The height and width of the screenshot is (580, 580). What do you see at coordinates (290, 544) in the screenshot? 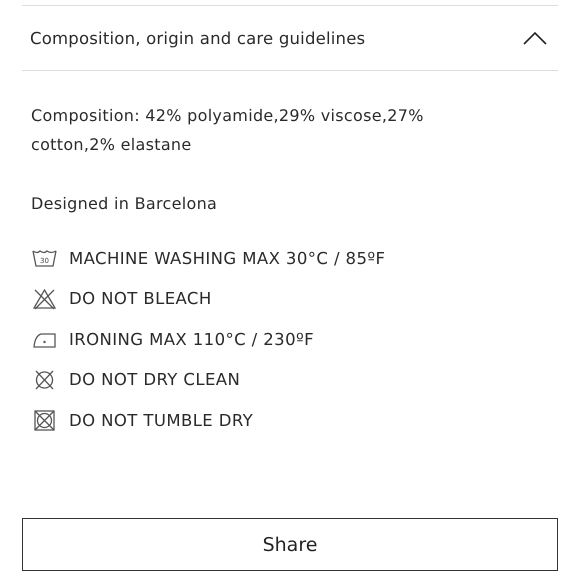
I see `share-button: Share` at bounding box center [290, 544].